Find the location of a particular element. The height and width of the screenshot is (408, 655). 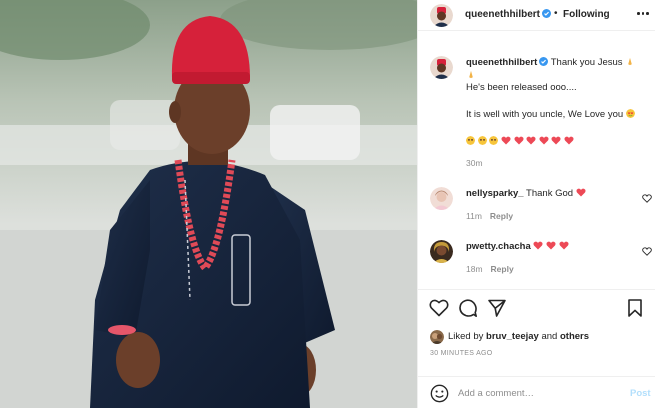

caption-author-avatar is located at coordinates (441, 67).